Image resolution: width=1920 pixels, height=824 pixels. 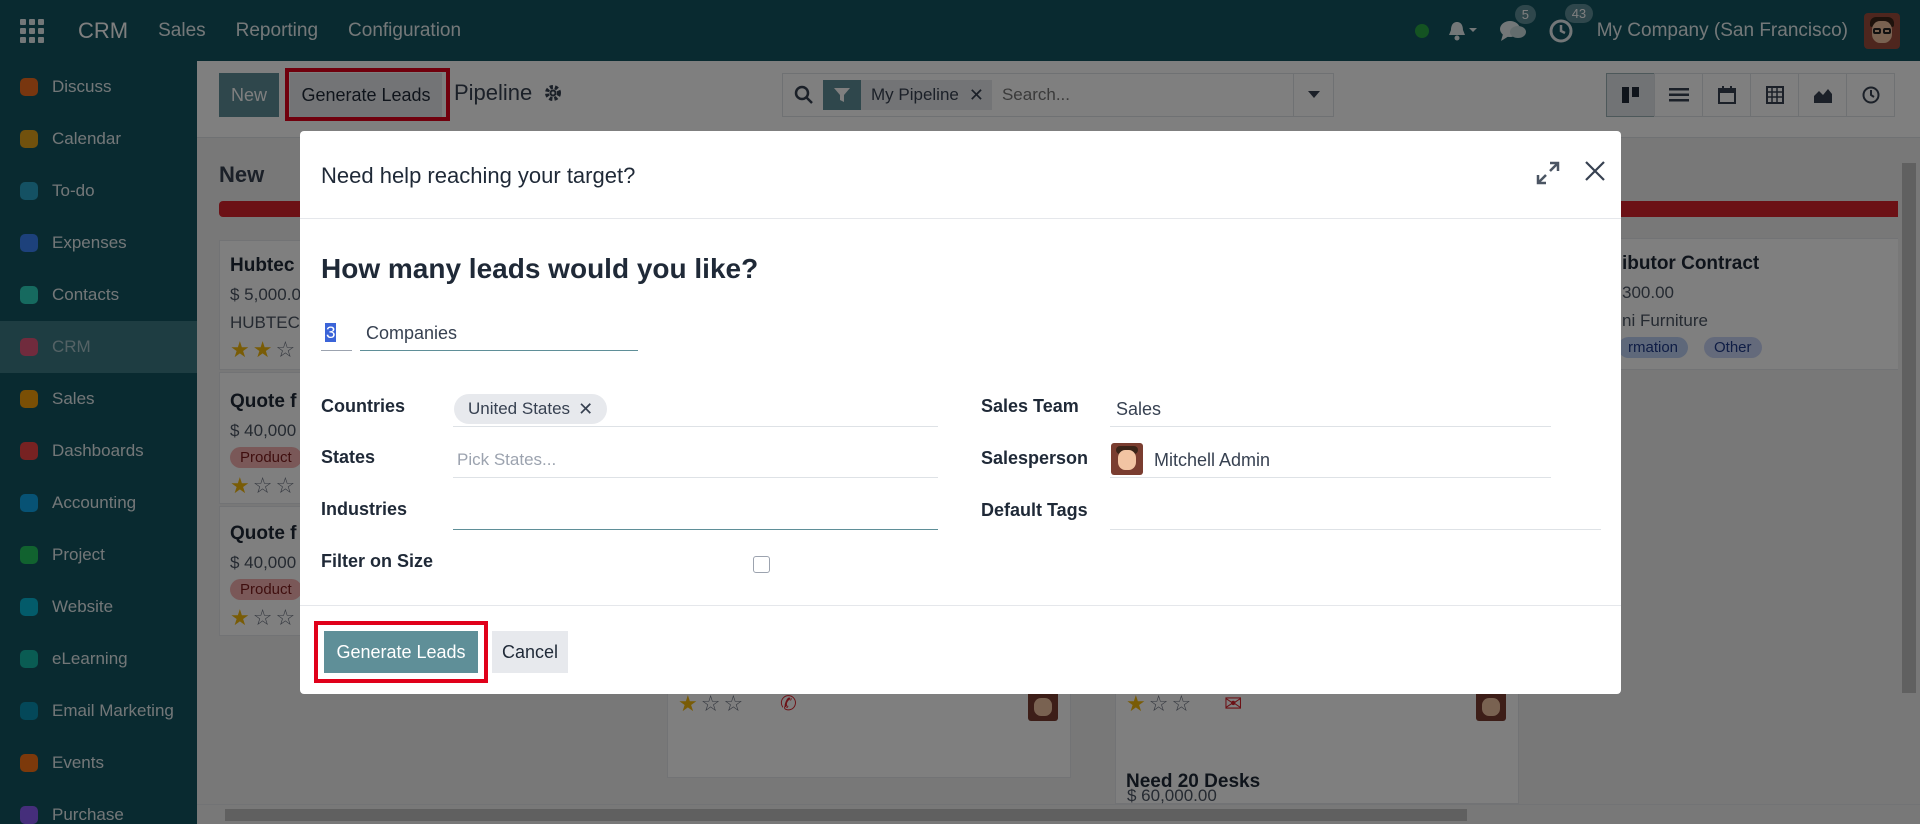 What do you see at coordinates (331, 332) in the screenshot?
I see `quantity-value: 3` at bounding box center [331, 332].